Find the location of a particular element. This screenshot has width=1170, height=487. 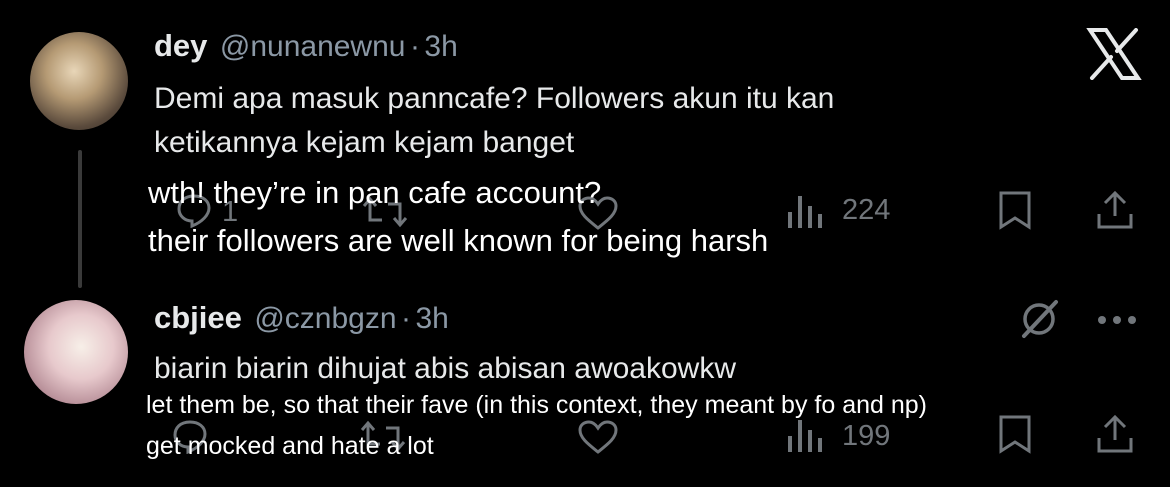

tweet-header: cbjiee @cznbgzn · 3h is located at coordinates (301, 318).